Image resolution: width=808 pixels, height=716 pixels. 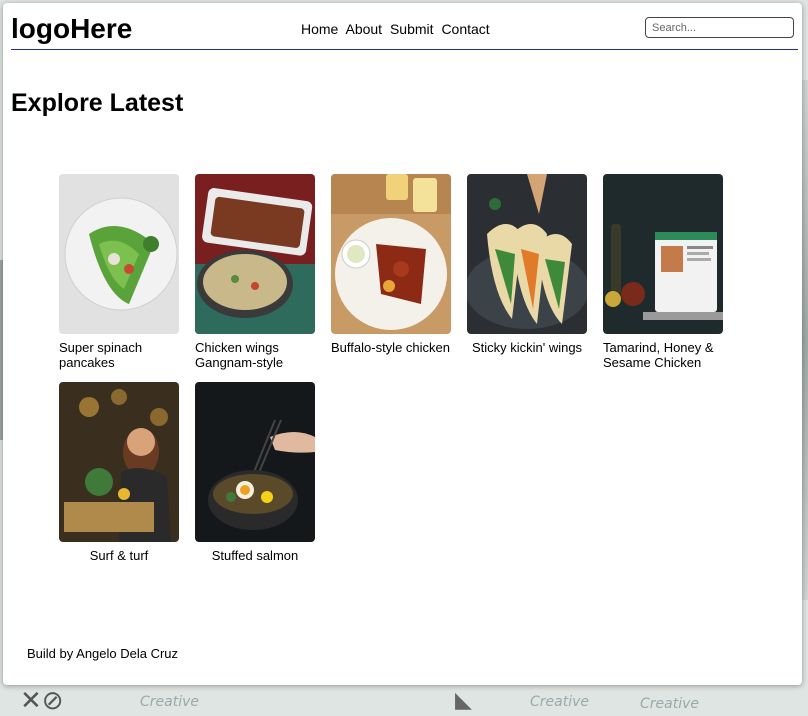 I want to click on site-header: logoHere Home About Submit Contact, so click(x=404, y=31).